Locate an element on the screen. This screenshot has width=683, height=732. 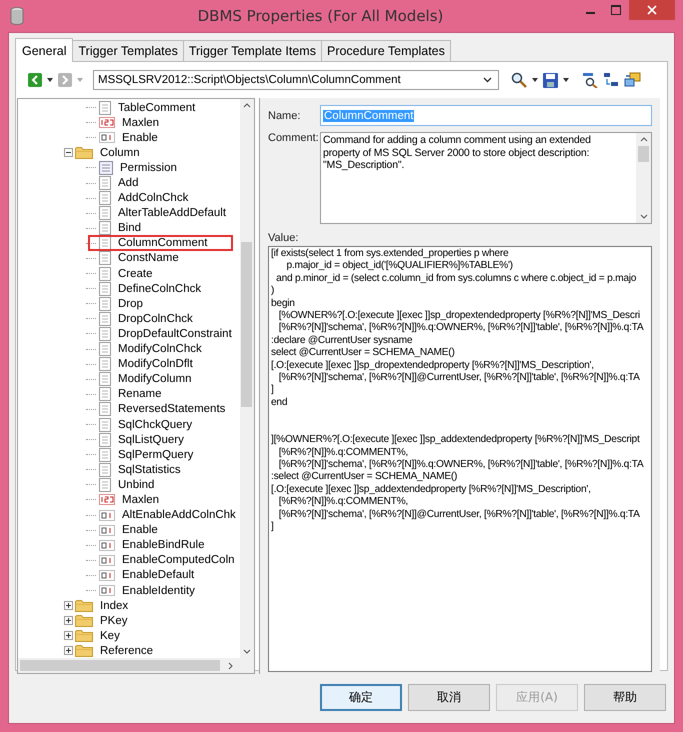
tree-folder: Reference is located at coordinates (127, 651).